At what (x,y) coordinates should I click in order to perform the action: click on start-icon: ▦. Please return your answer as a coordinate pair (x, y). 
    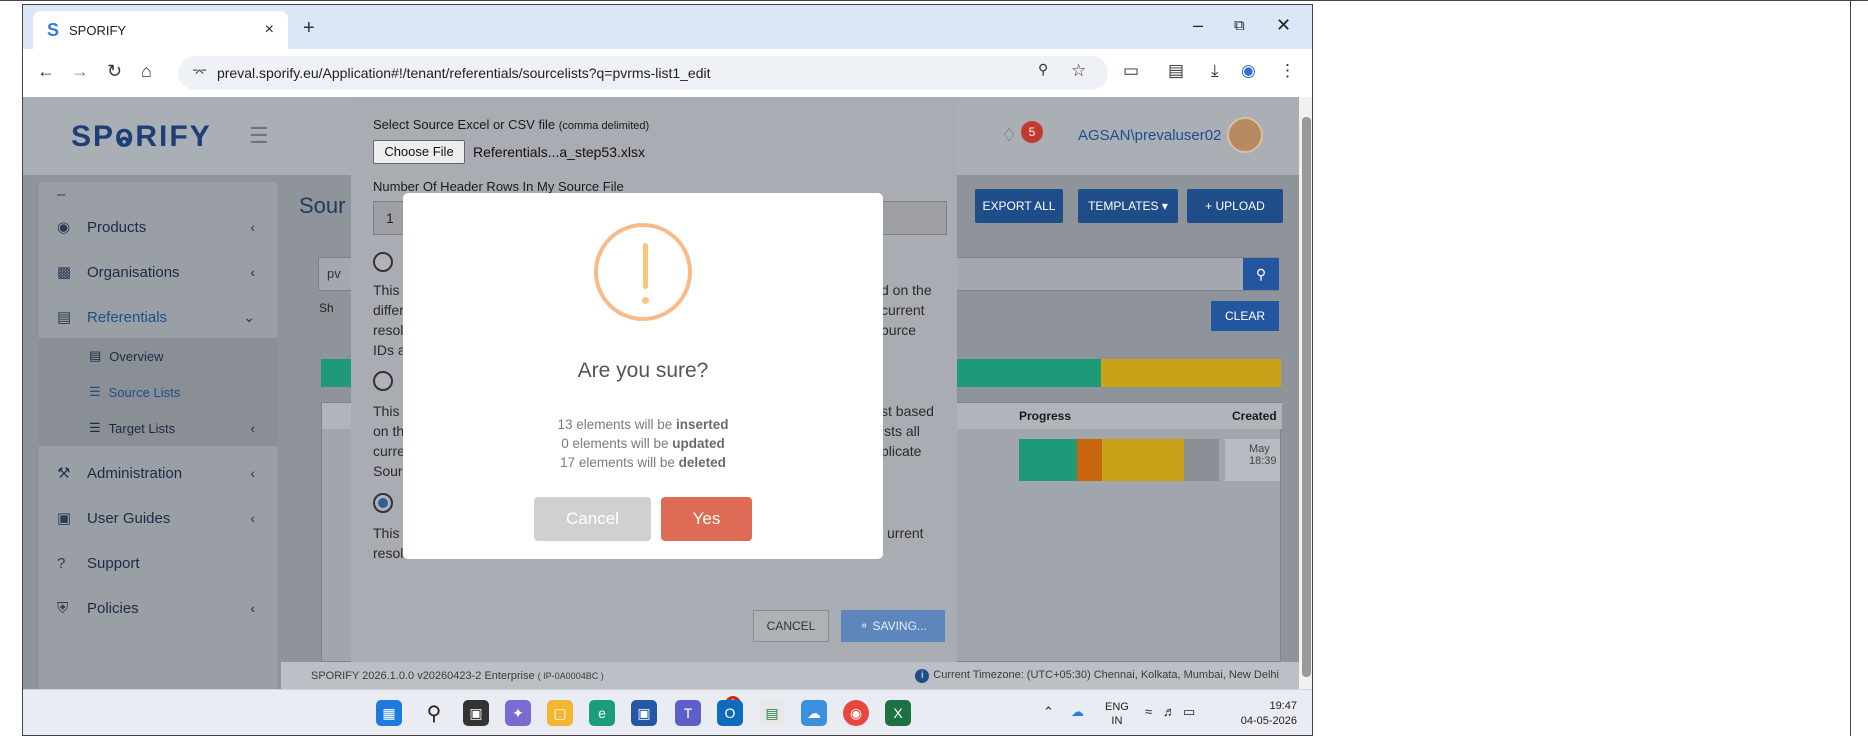
    Looking at the image, I should click on (389, 713).